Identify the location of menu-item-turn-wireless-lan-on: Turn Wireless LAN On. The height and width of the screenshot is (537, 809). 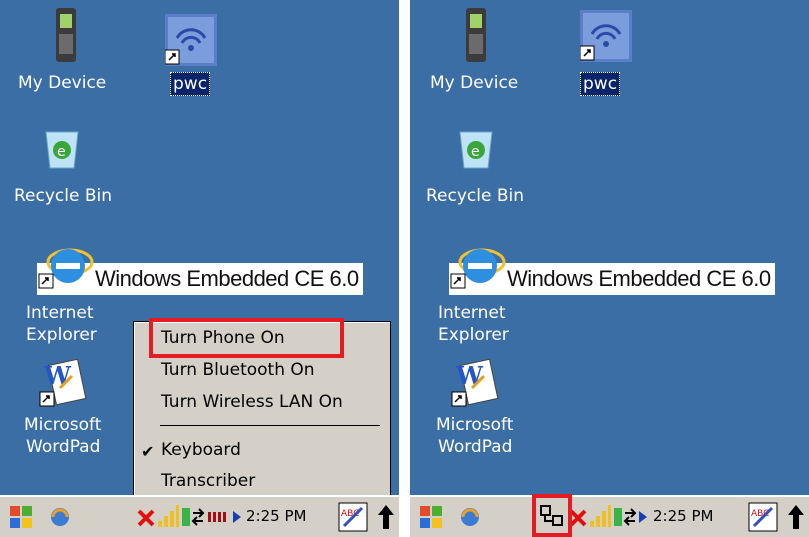
(252, 402).